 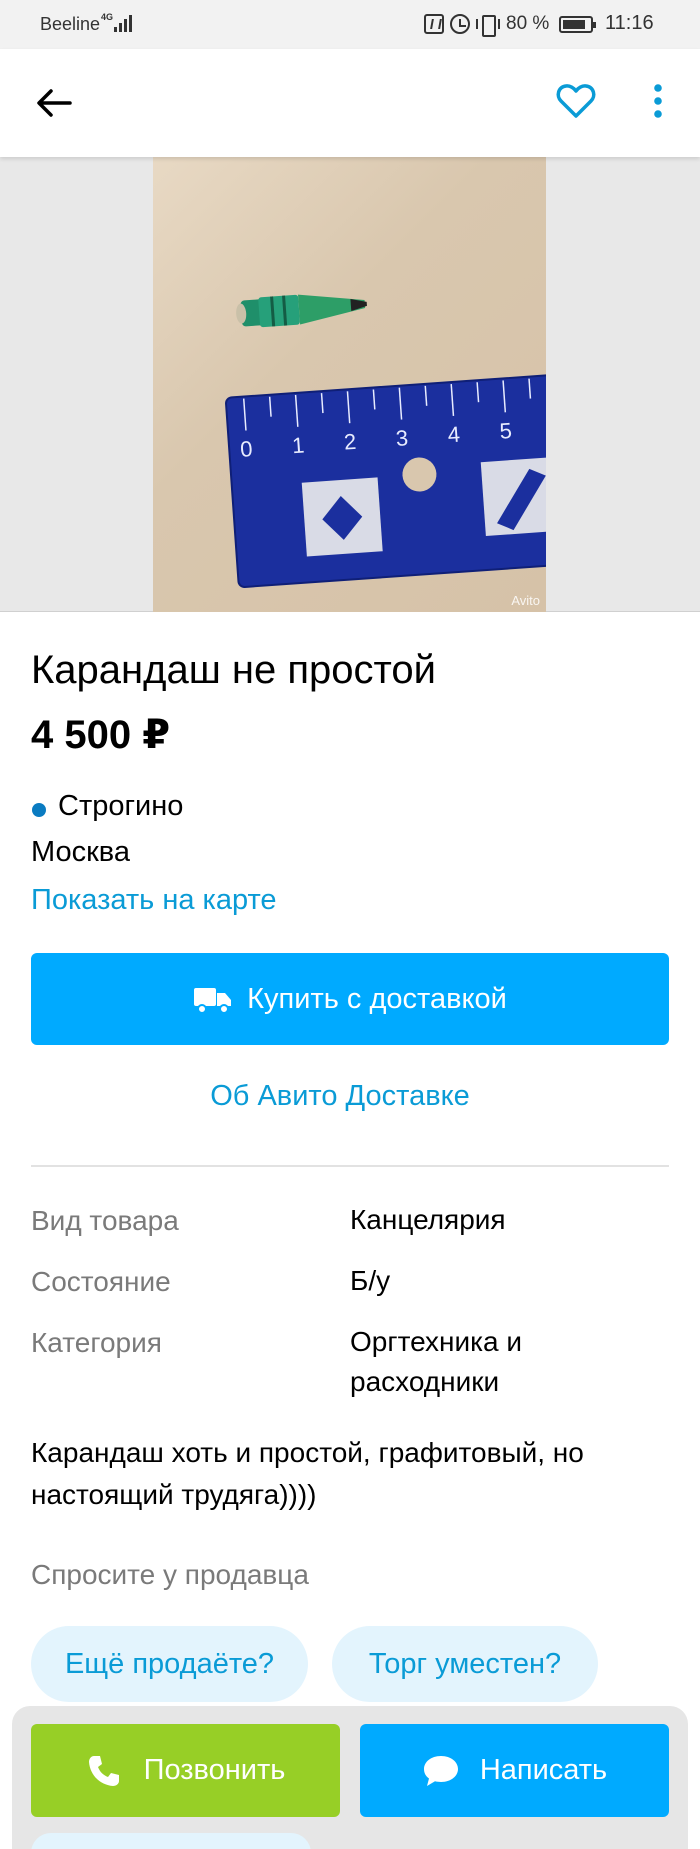 I want to click on section-divider, so click(x=350, y=1166).